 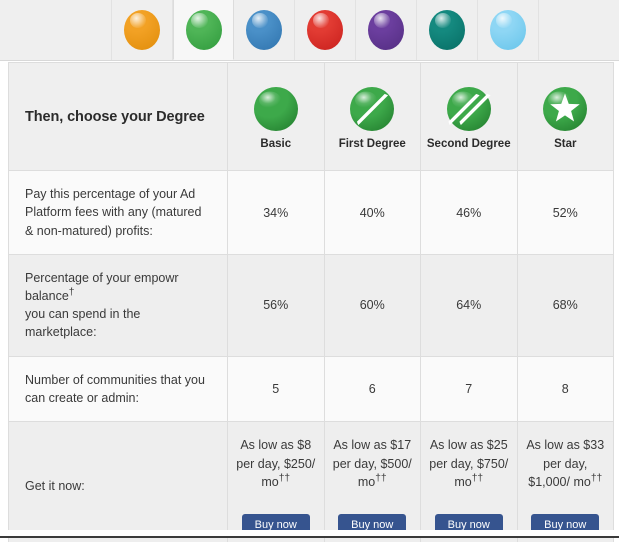 What do you see at coordinates (276, 109) in the screenshot?
I see `plain-sphere-badge-icon` at bounding box center [276, 109].